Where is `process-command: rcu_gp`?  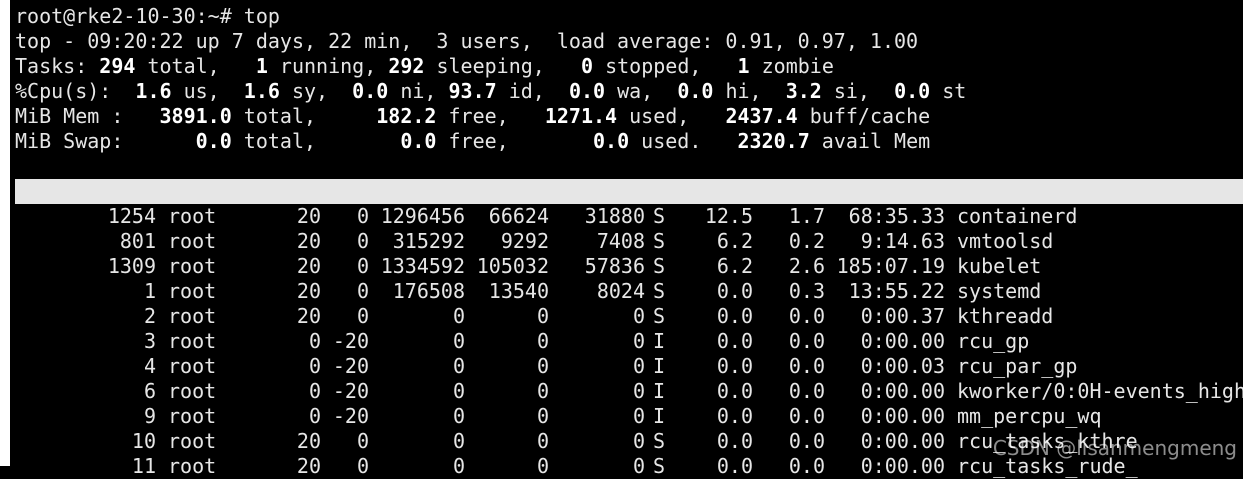
process-command: rcu_gp is located at coordinates (993, 341).